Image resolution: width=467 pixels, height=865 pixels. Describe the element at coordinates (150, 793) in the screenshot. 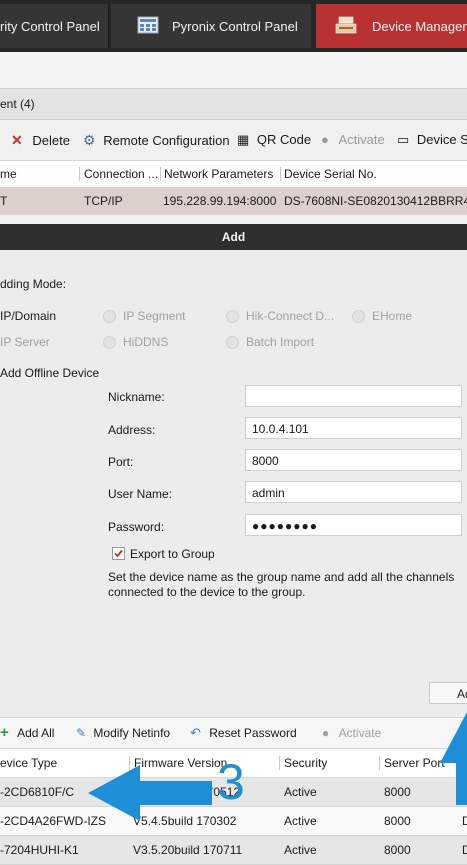

I see `left-arrow-annotation-icon` at that location.